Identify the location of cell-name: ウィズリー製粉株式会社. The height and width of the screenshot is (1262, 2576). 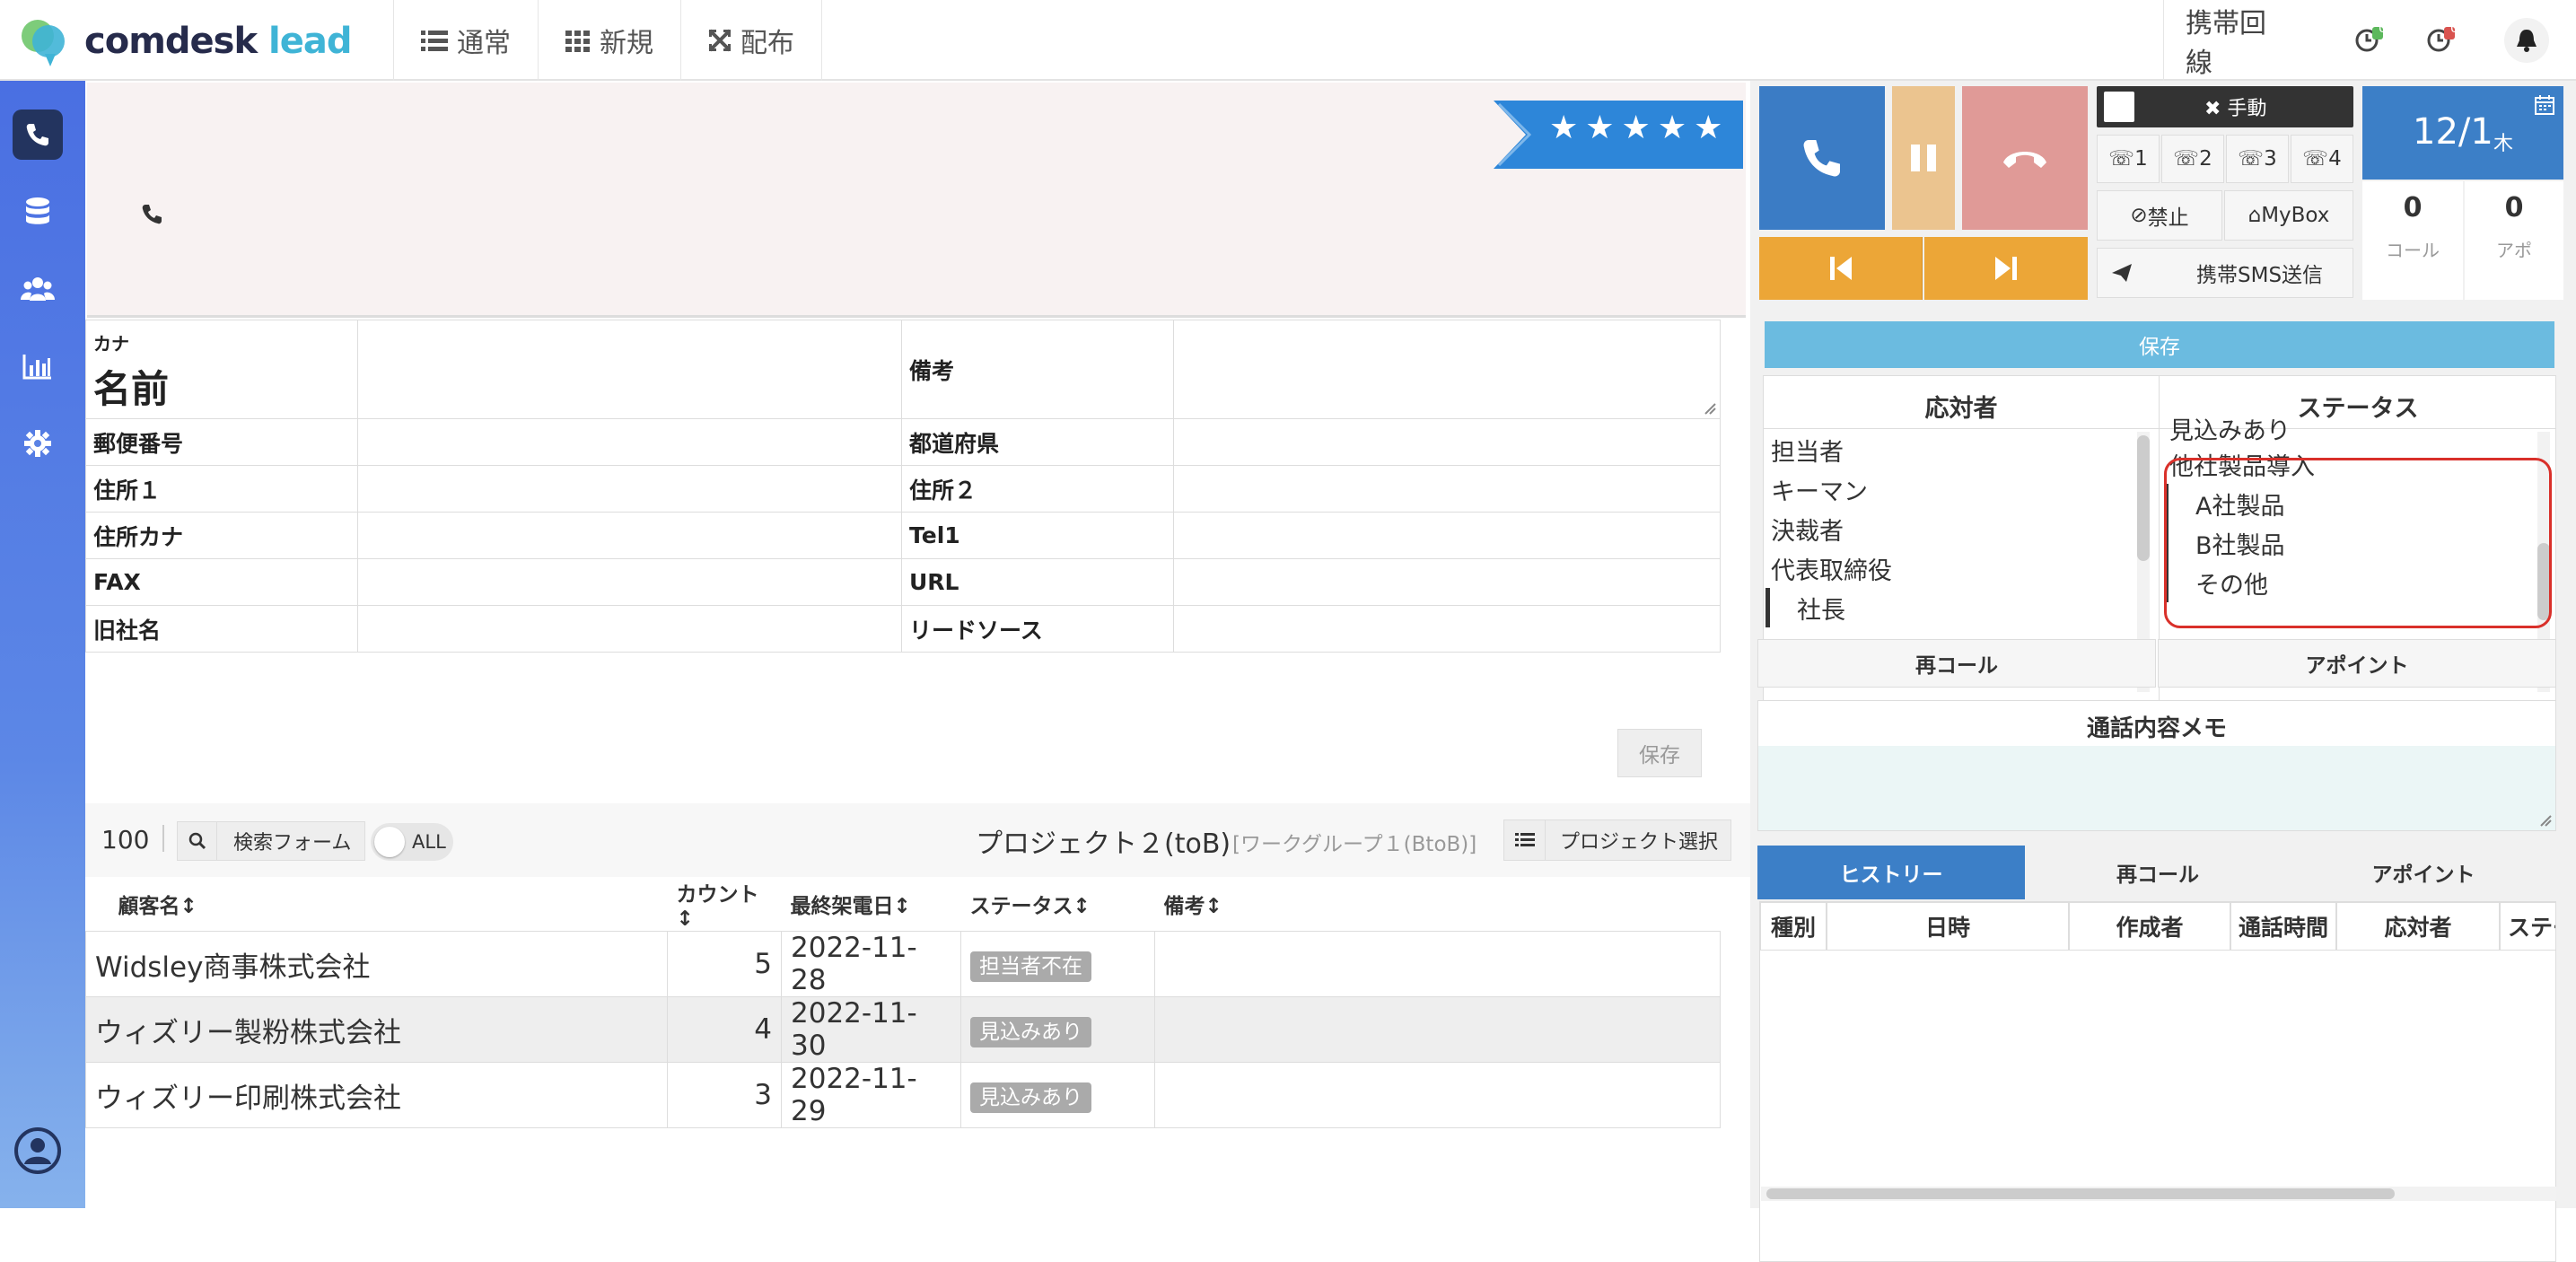
(376, 1030).